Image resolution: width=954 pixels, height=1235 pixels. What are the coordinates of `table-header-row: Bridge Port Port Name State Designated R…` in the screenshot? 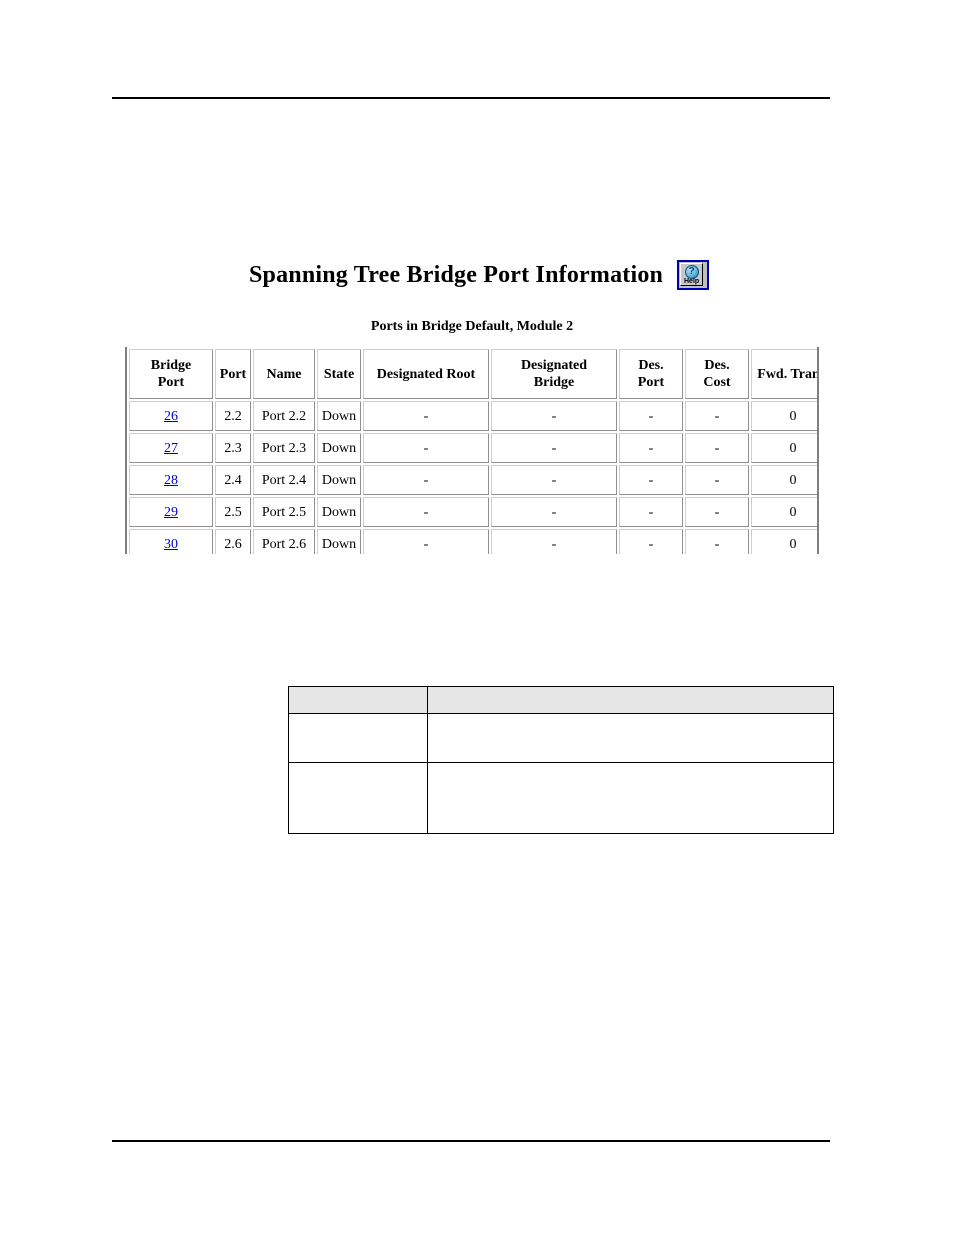 It's located at (473, 374).